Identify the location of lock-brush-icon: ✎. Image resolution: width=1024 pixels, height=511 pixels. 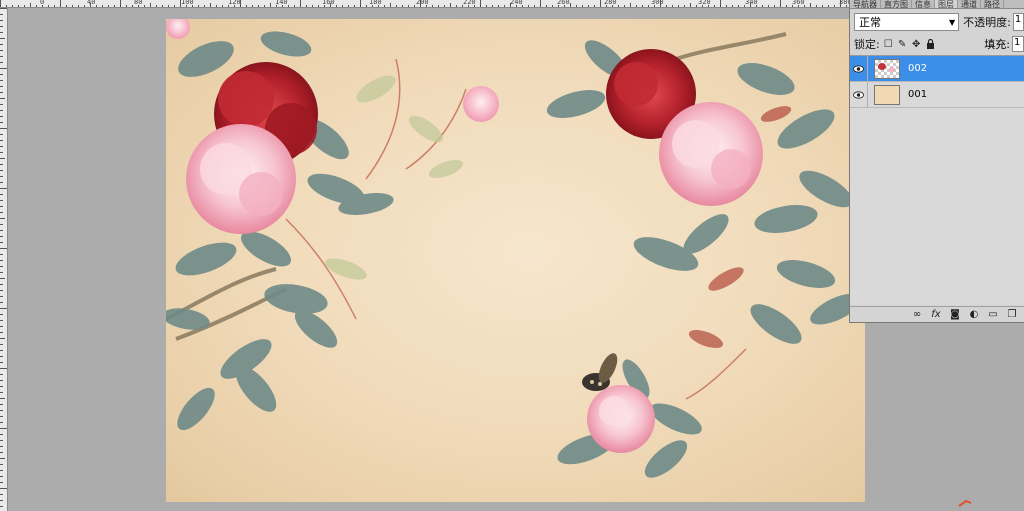
(902, 44).